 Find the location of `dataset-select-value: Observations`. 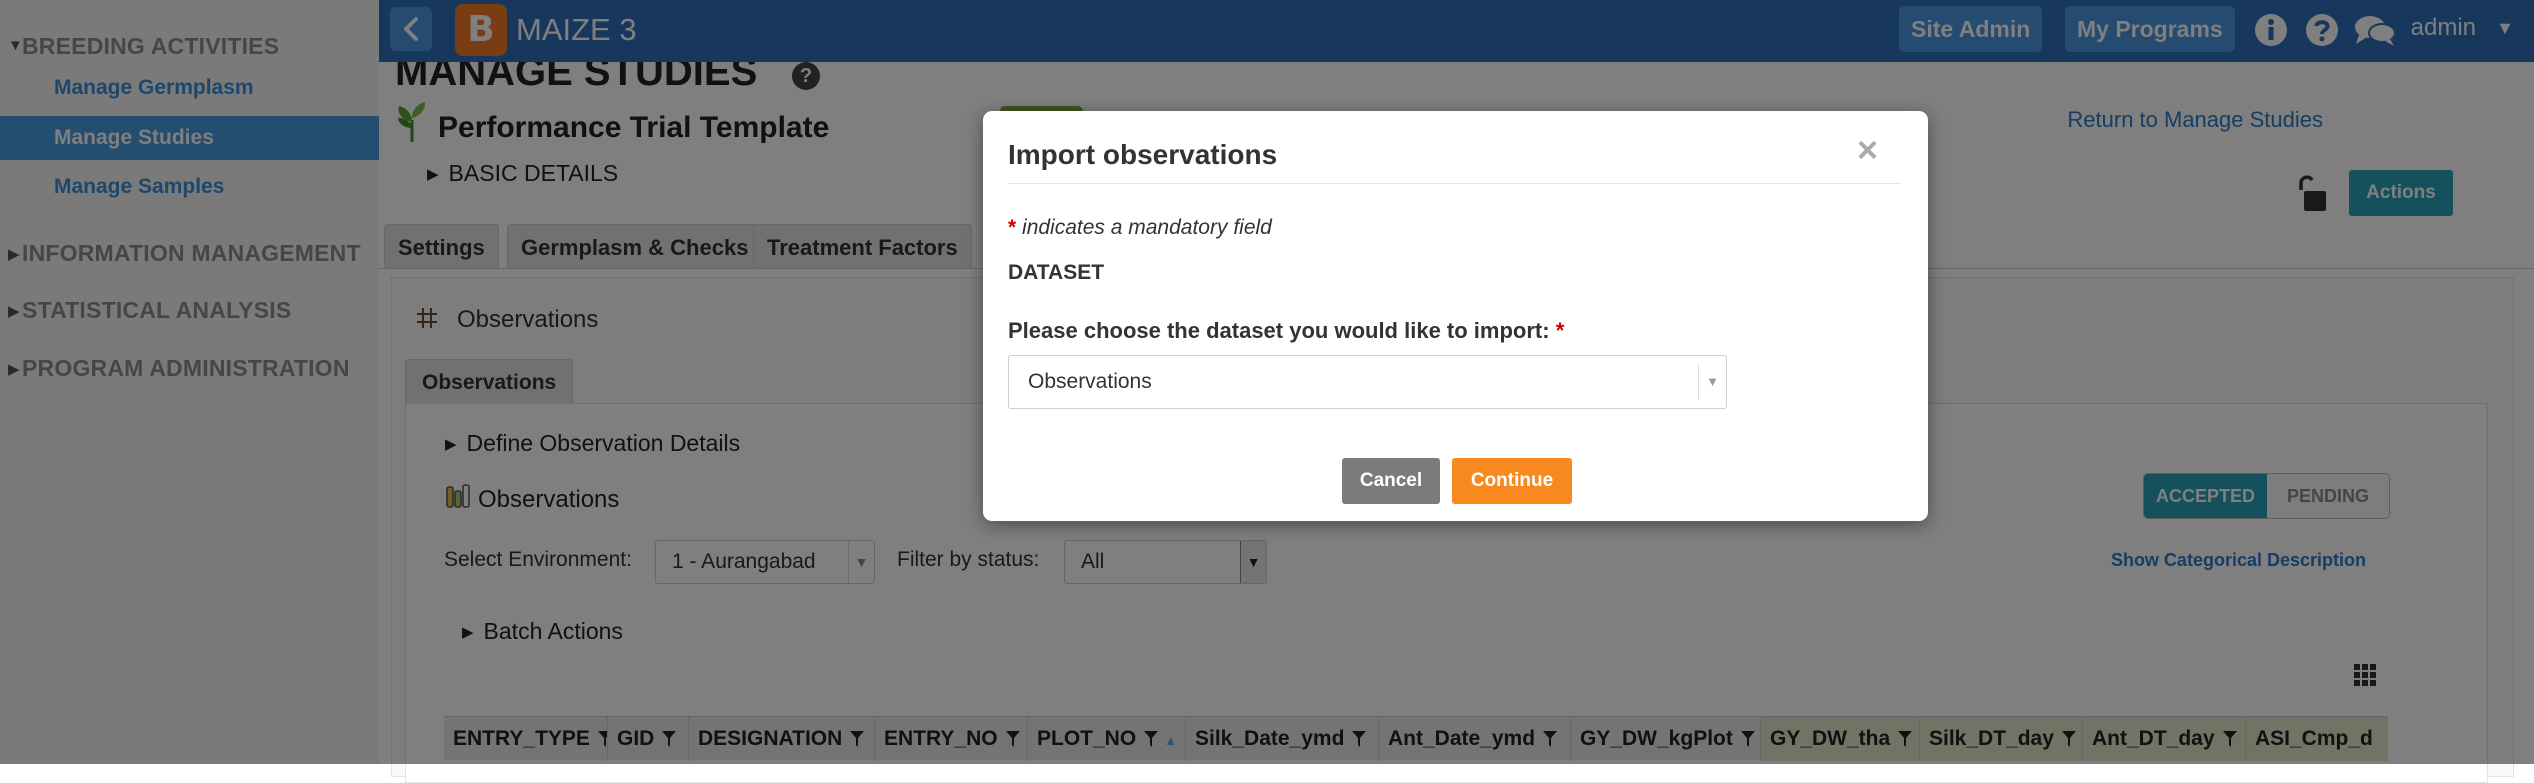

dataset-select-value: Observations is located at coordinates (1090, 381).